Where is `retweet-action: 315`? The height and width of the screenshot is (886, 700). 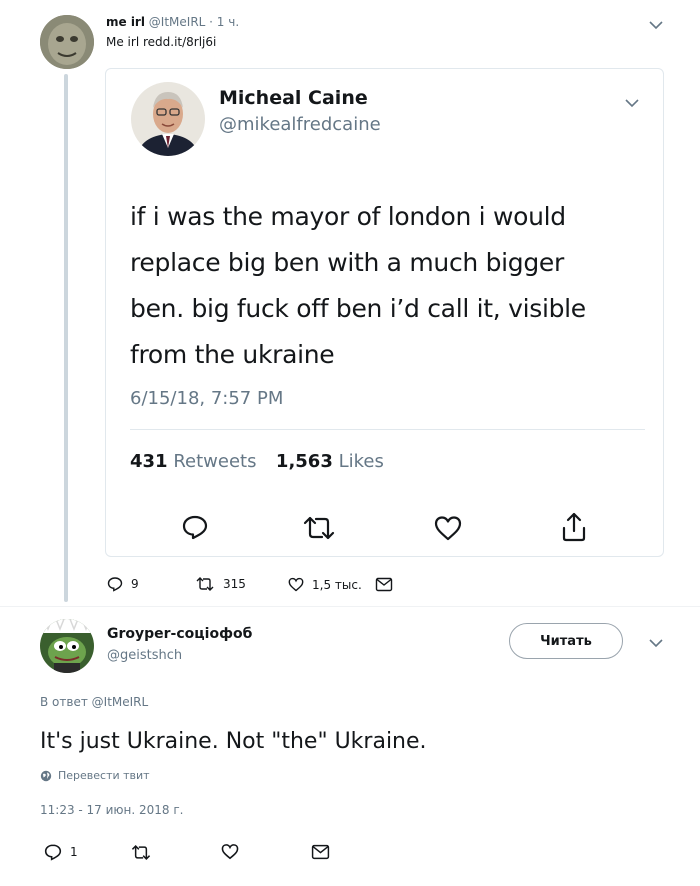
retweet-action: 315 is located at coordinates (220, 584).